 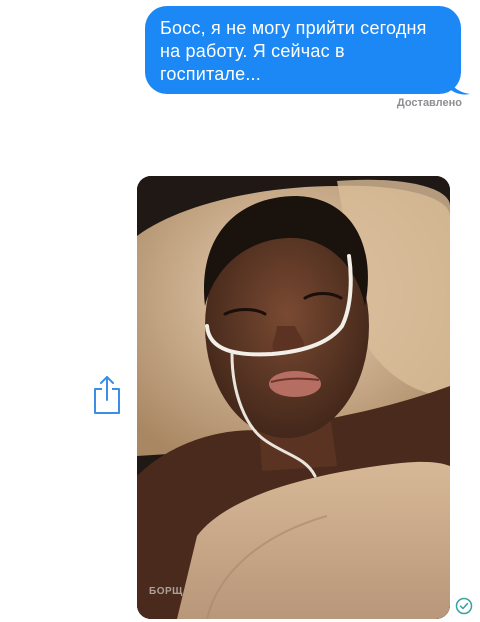 I want to click on bubble-tail, so click(x=458, y=82).